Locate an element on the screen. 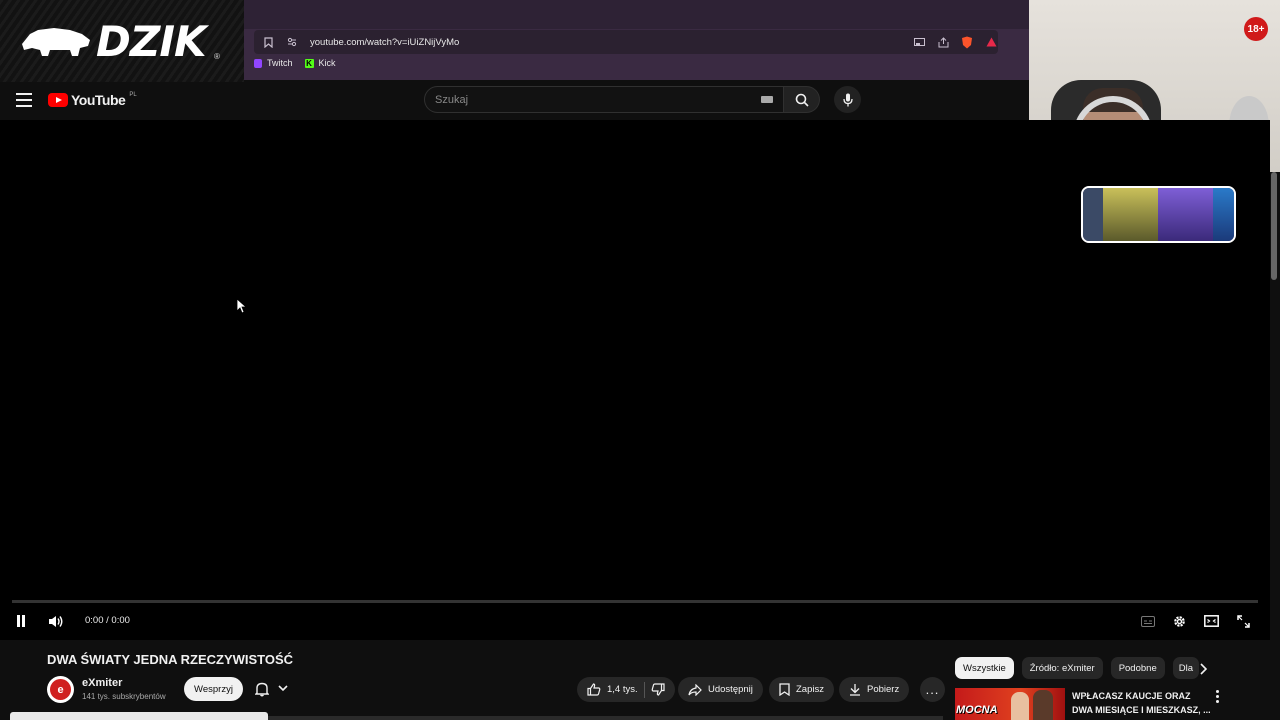  dislike-button is located at coordinates (658, 689).